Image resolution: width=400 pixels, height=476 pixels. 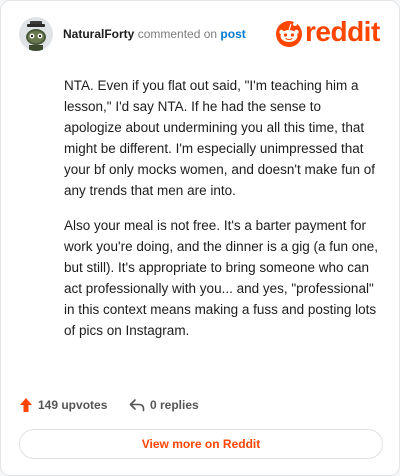 I want to click on reddit-logo: reddit, so click(x=329, y=33).